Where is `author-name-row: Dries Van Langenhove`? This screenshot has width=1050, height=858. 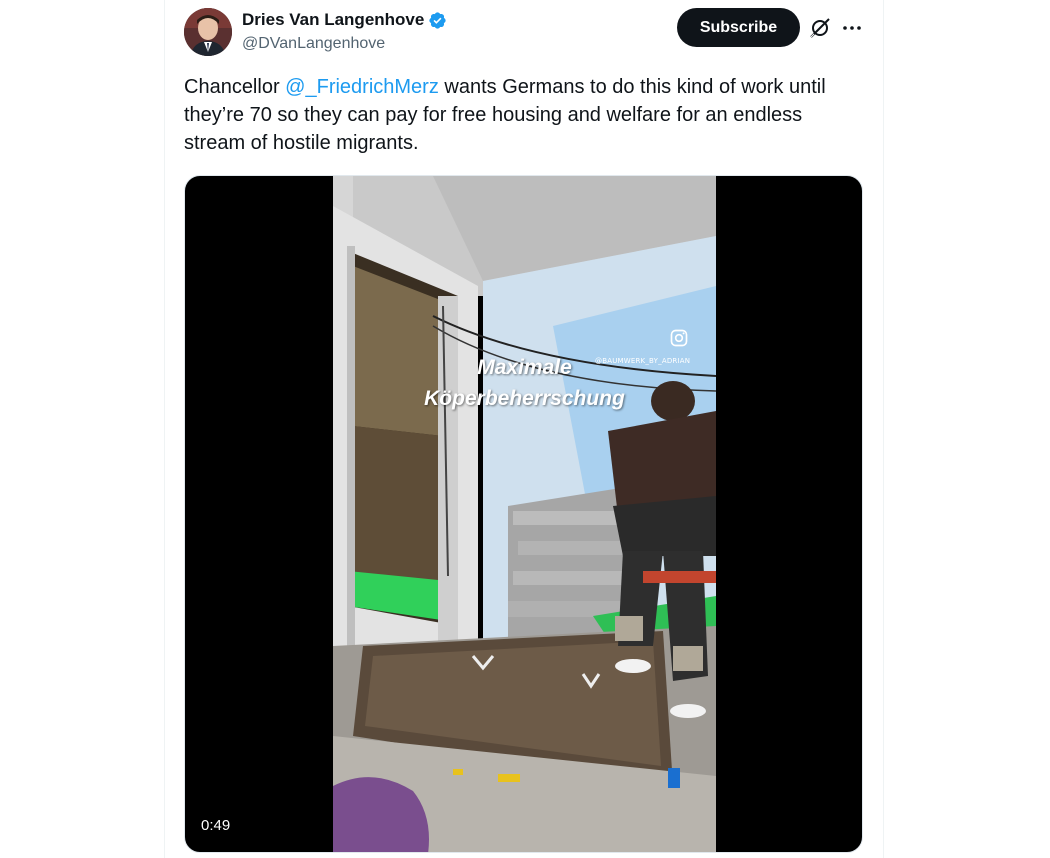
author-name-row: Dries Van Langenhove is located at coordinates (344, 20).